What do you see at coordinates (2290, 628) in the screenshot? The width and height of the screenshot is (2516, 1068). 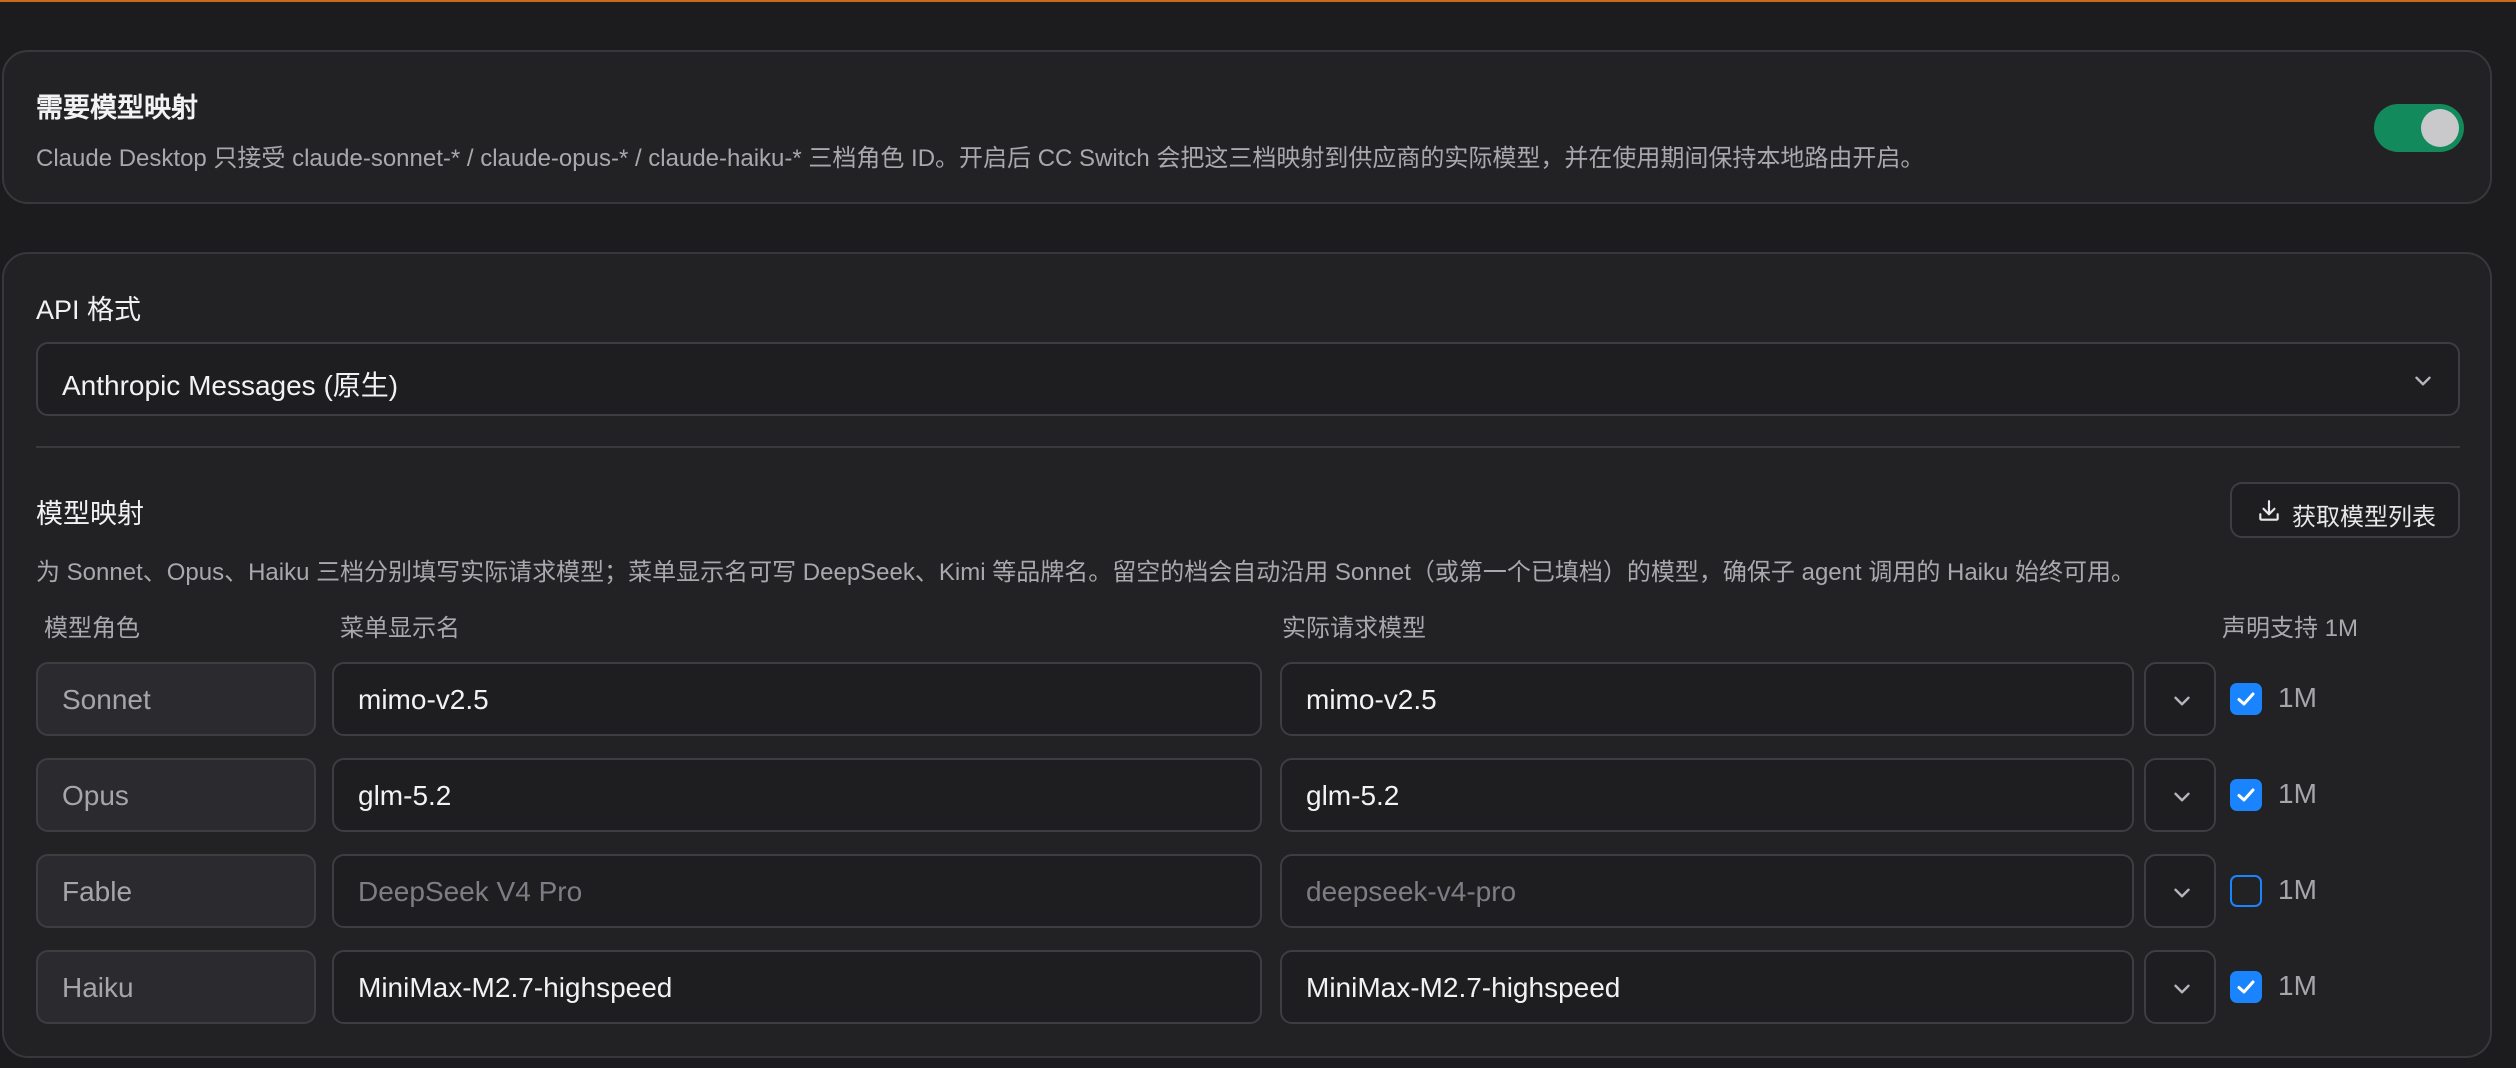 I see `column-header-supports-1m: 声明支持 1M` at bounding box center [2290, 628].